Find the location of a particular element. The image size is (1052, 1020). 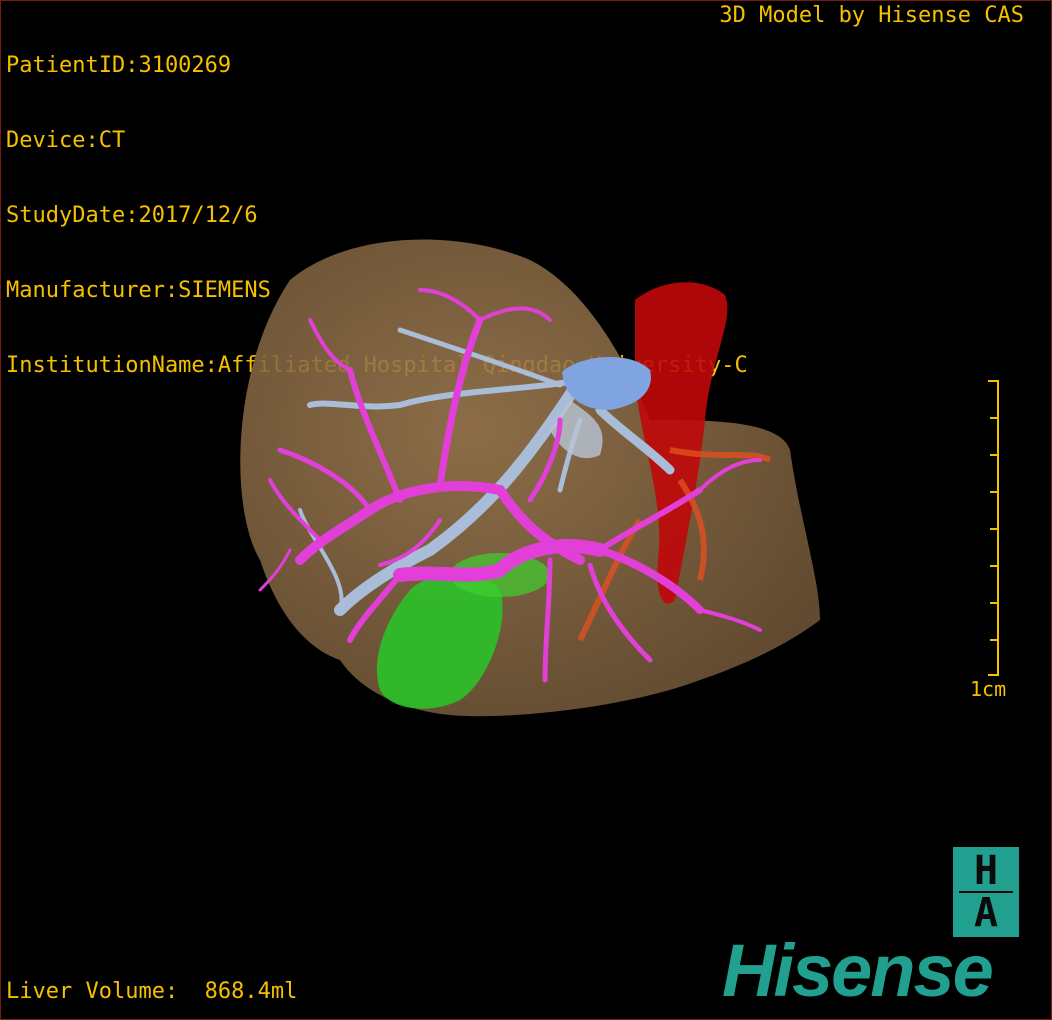

scale-bar: 1cm is located at coordinates (988, 540).